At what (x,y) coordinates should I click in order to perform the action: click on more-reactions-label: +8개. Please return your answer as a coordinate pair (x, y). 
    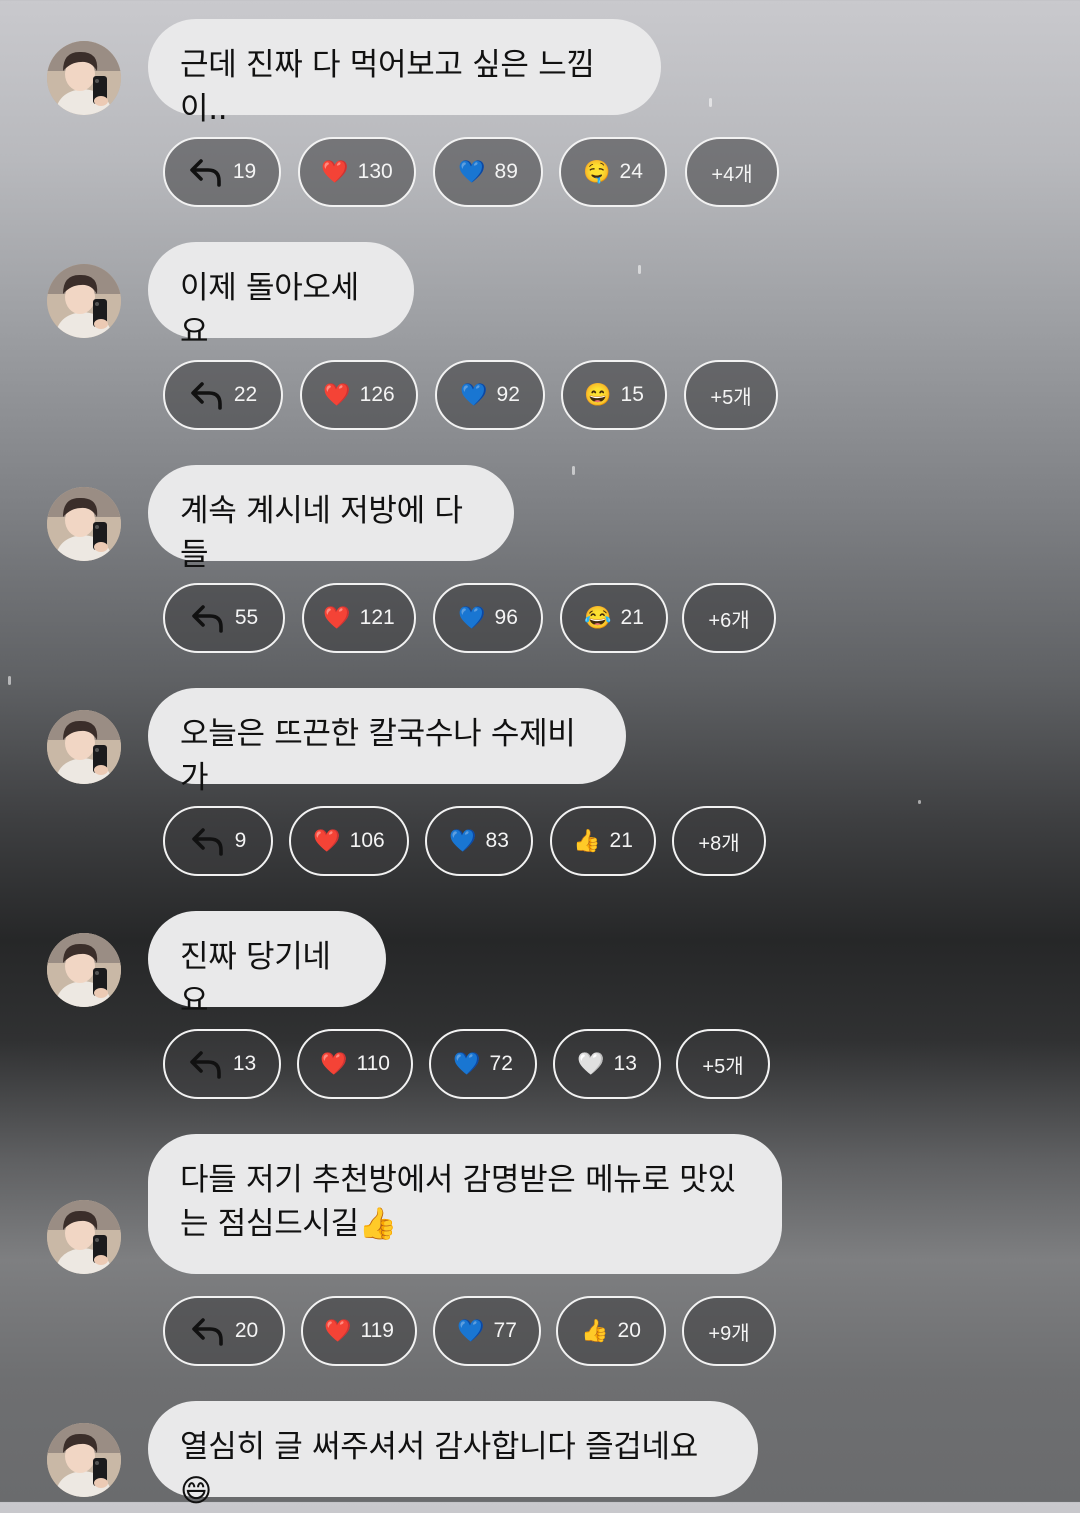
    Looking at the image, I should click on (719, 843).